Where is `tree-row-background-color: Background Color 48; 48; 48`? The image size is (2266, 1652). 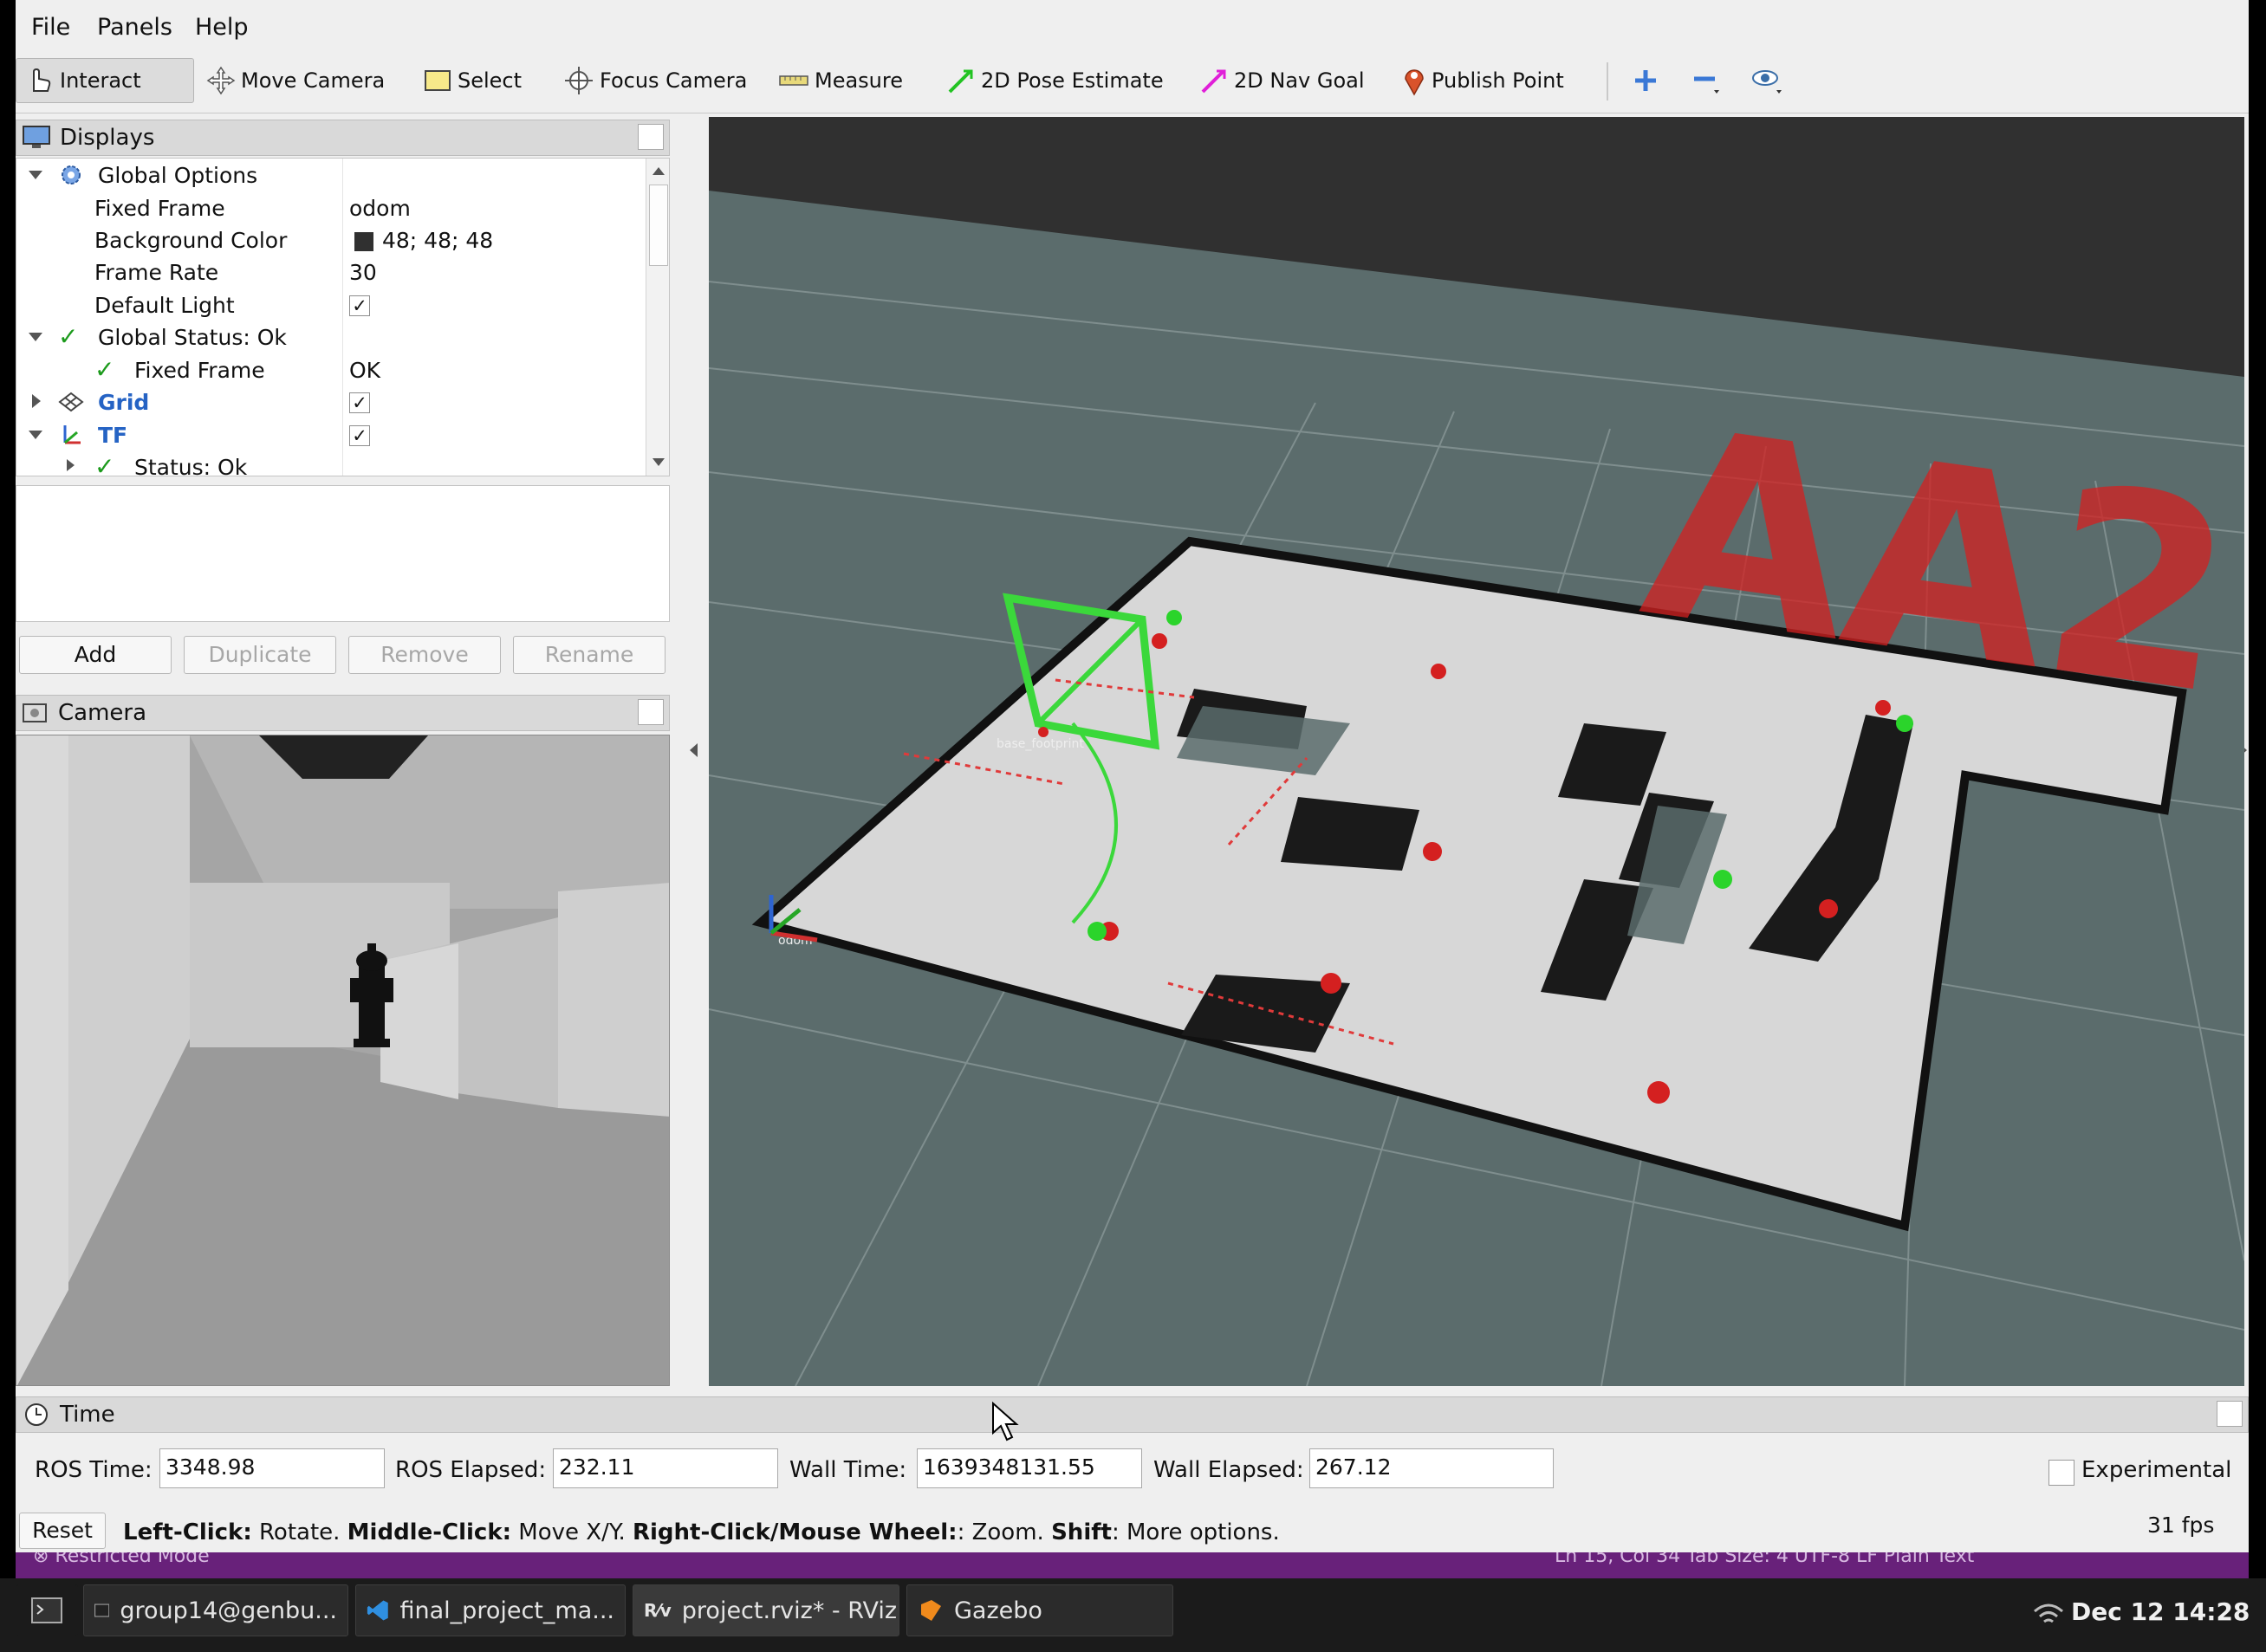
tree-row-background-color: Background Color 48; 48; 48 is located at coordinates (334, 241).